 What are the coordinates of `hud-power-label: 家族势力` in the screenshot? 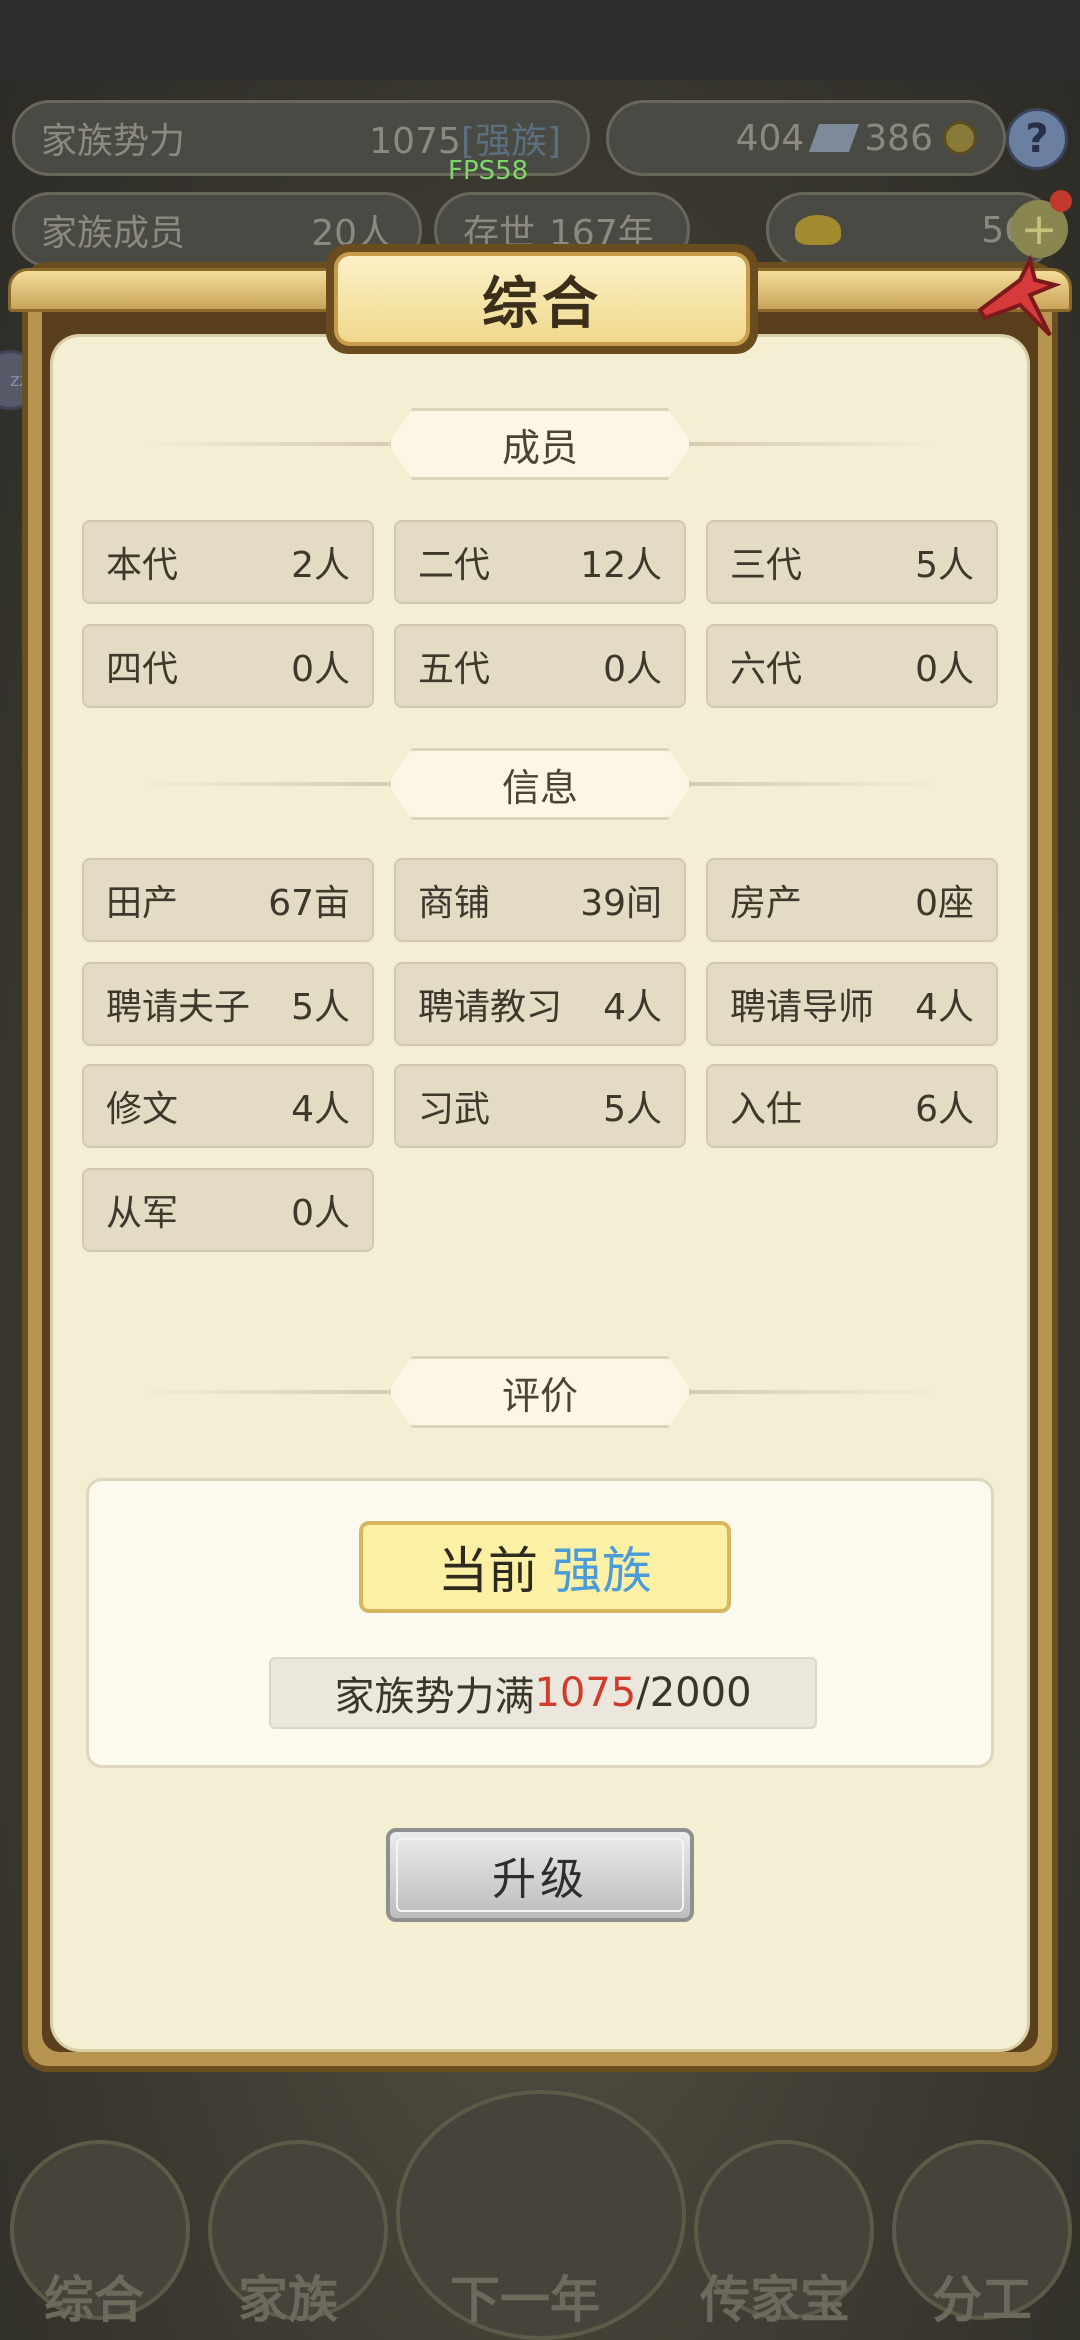 It's located at (113, 141).